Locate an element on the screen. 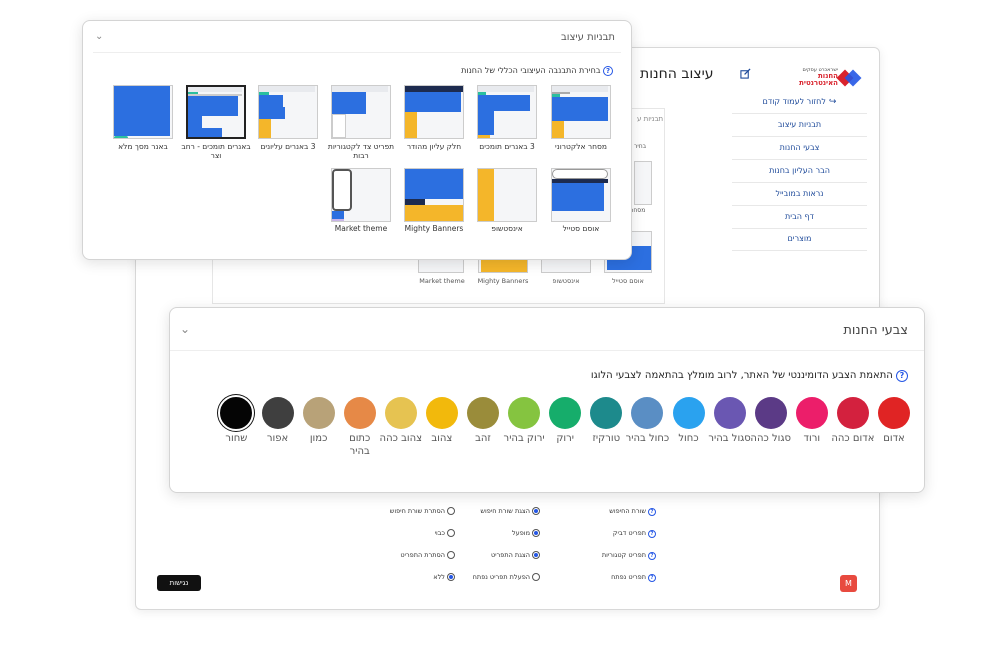 The image size is (1000, 666). back-link: ↪לחזור לעמוד קודם is located at coordinates (799, 102).